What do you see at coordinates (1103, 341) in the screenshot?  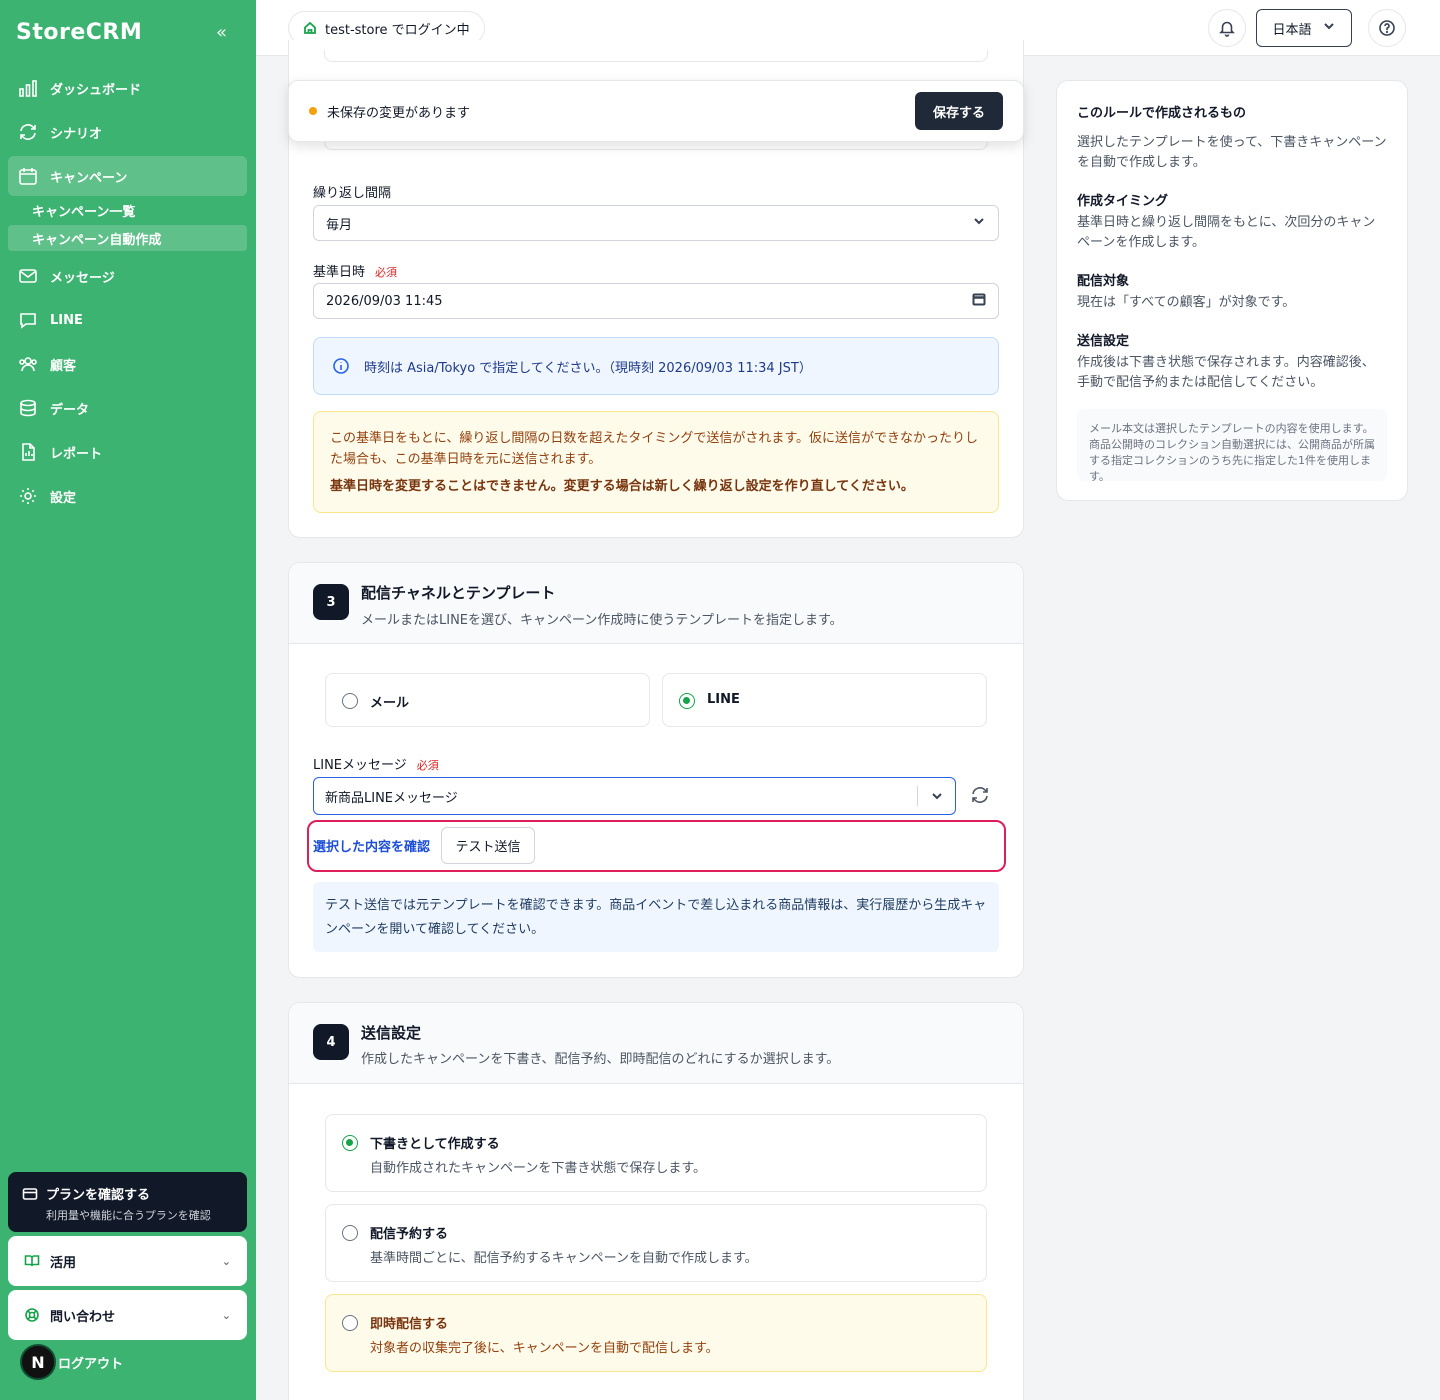 I see `panel-send-title: 送信設定` at bounding box center [1103, 341].